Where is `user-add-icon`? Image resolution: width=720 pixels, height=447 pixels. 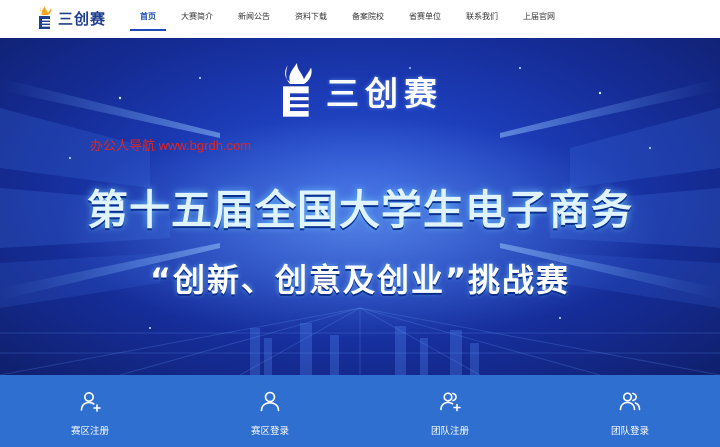 user-add-icon is located at coordinates (90, 402).